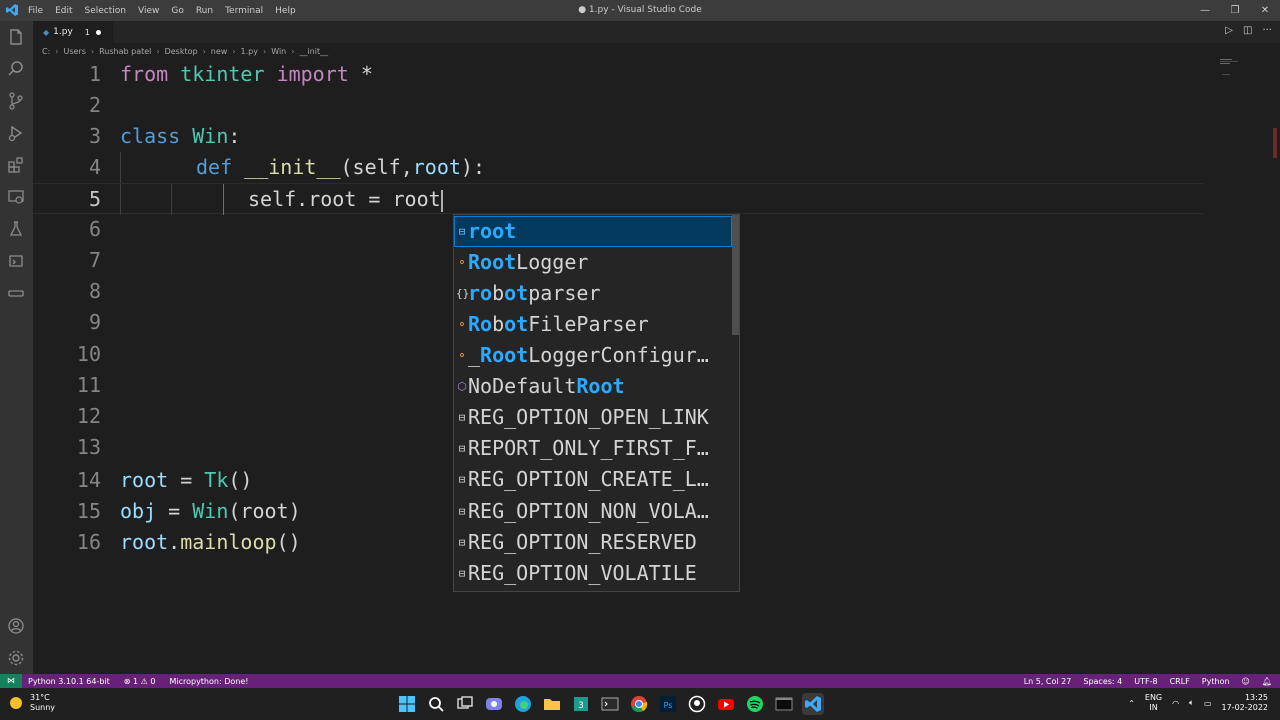  I want to click on minimize-icon: —, so click(1205, 10).